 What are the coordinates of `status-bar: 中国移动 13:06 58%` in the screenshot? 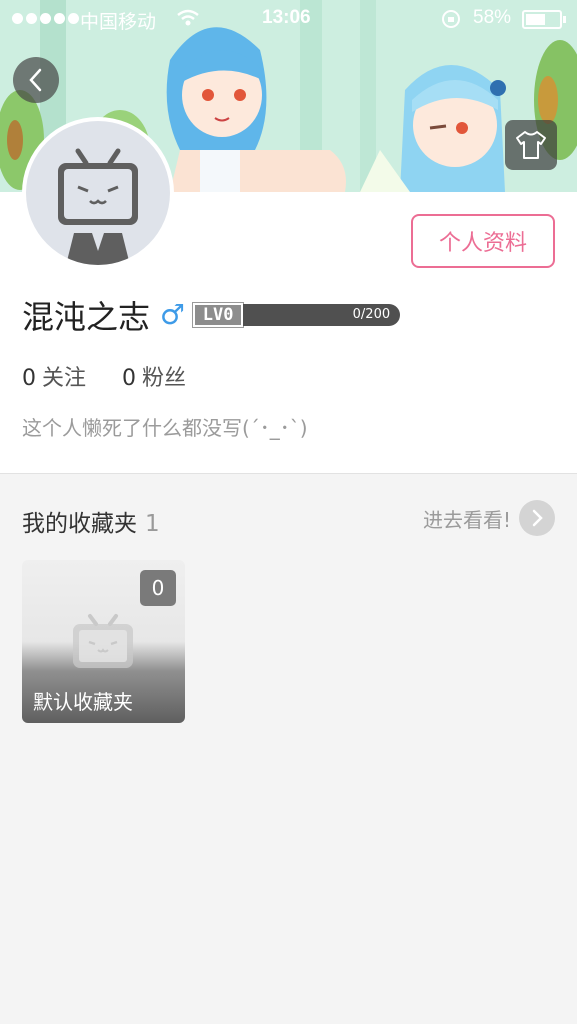 It's located at (288, 19).